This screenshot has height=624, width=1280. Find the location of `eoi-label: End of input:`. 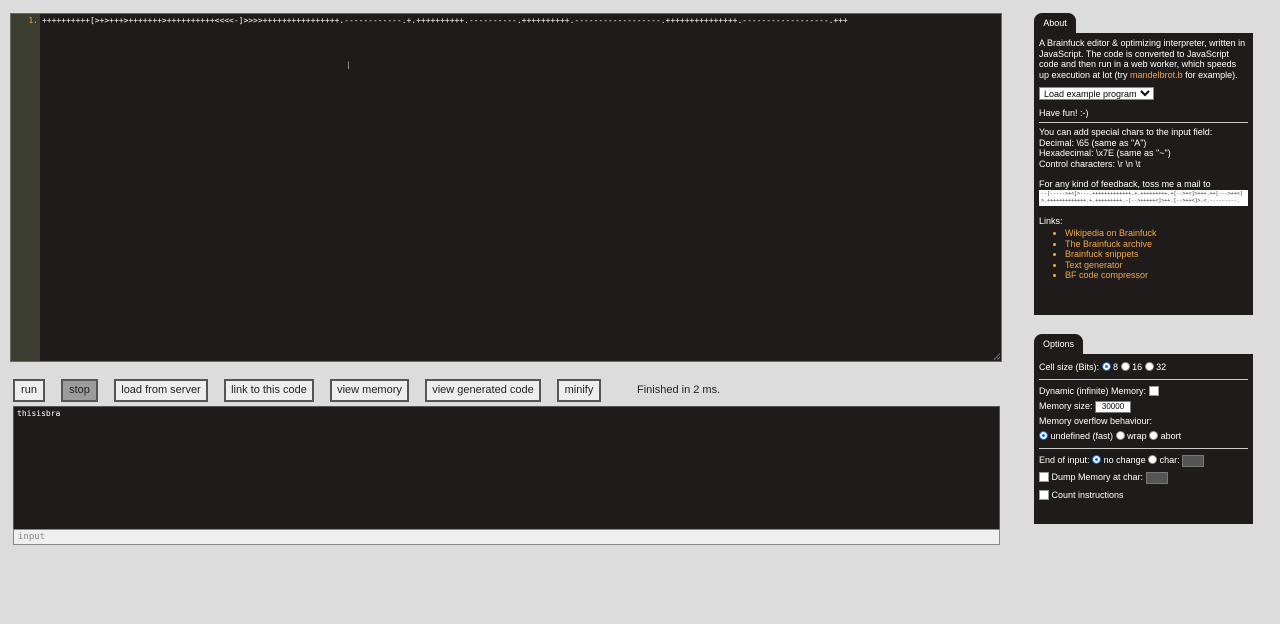

eoi-label: End of input: is located at coordinates (1064, 460).